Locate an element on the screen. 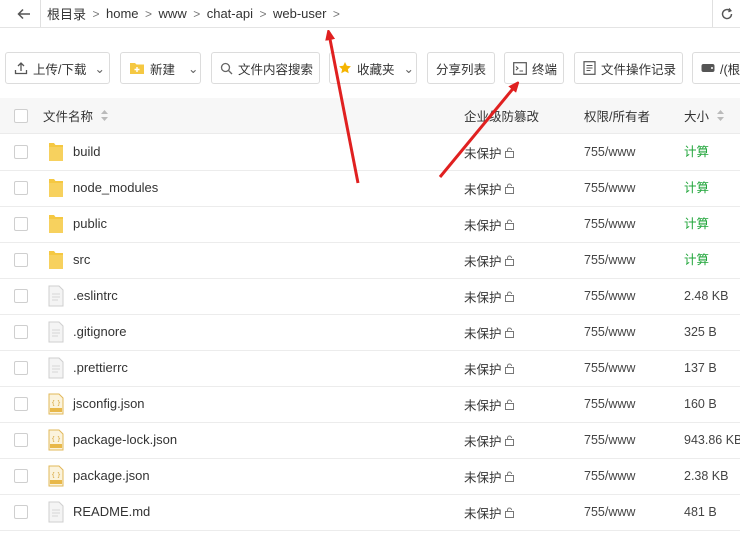 The image size is (740, 544). file-name: .gitignore is located at coordinates (99, 332).